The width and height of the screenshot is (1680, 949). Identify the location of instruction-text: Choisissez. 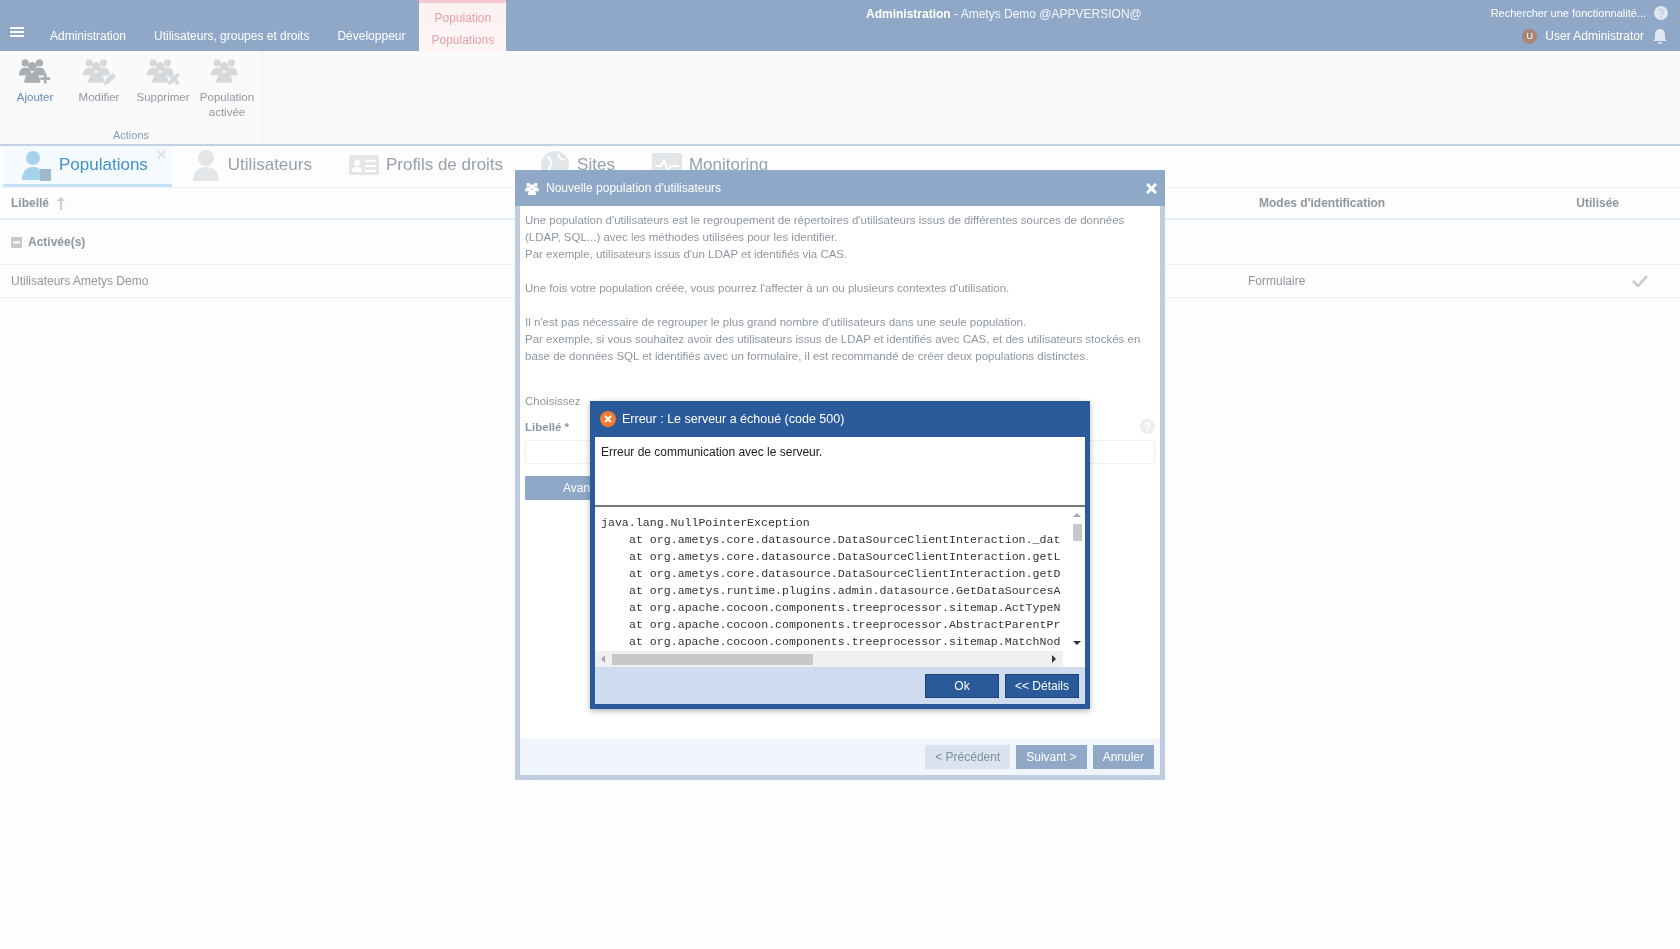
(553, 401).